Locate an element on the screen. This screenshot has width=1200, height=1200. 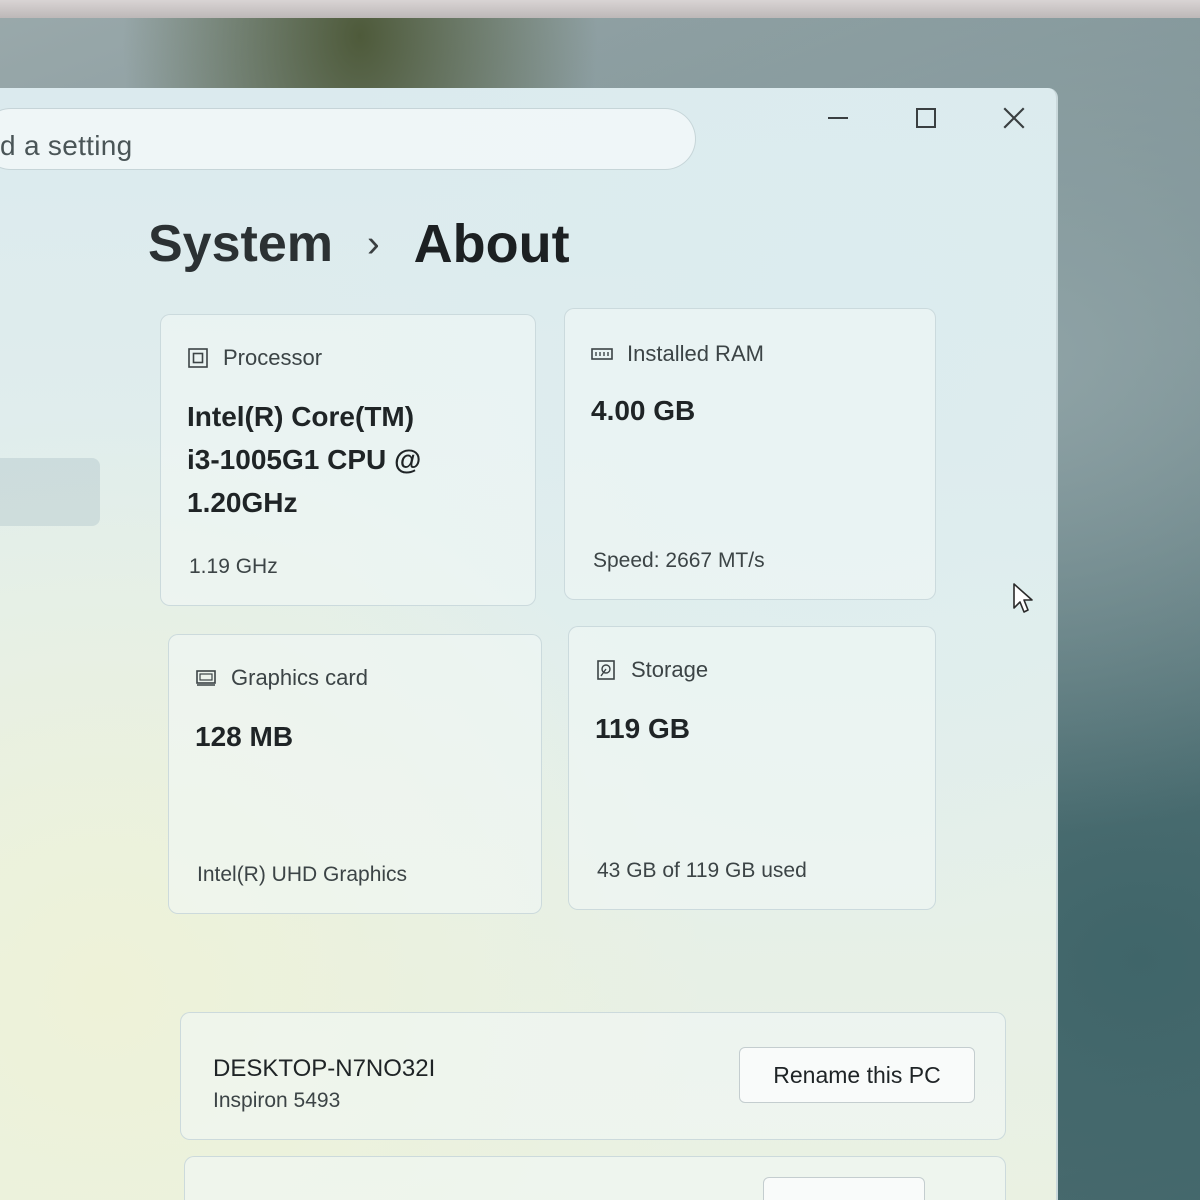
sidebar-item-selected is located at coordinates (50, 492).